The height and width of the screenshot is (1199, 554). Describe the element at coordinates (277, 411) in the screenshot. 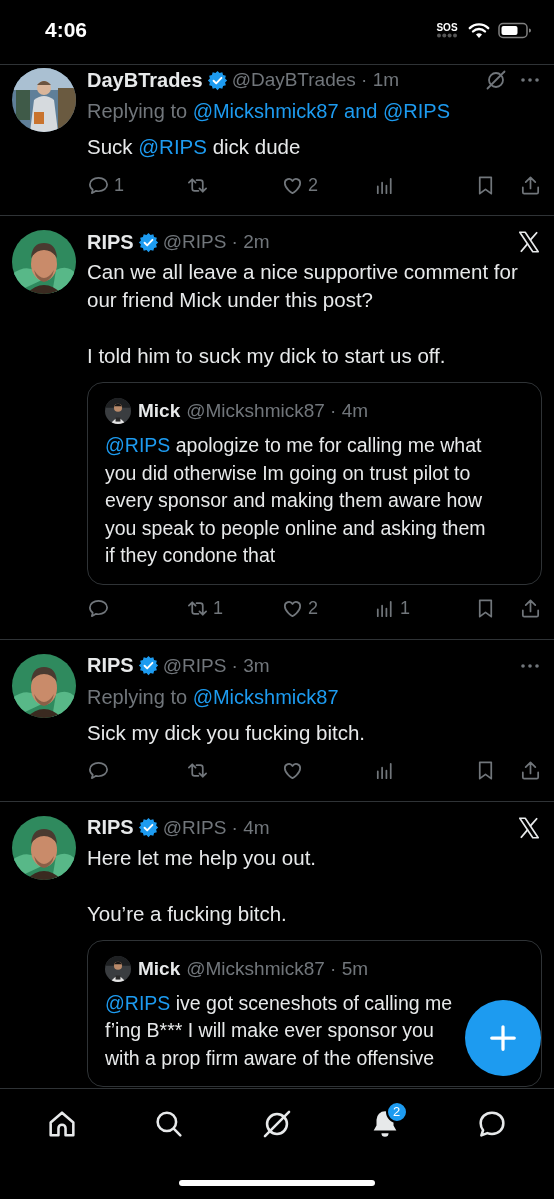

I see `handle-and-time: @Mickshmick87 · 4m` at that location.